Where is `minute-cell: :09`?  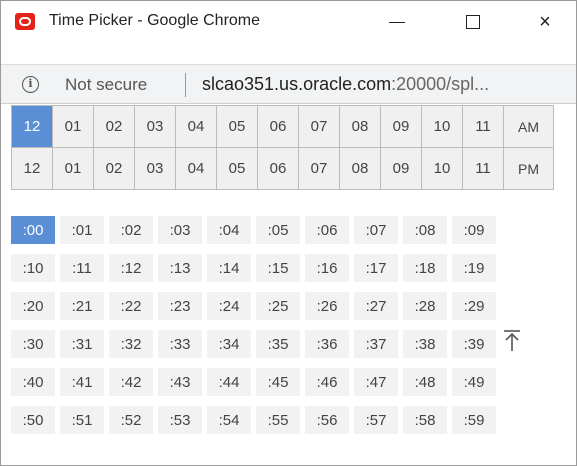 minute-cell: :09 is located at coordinates (474, 230).